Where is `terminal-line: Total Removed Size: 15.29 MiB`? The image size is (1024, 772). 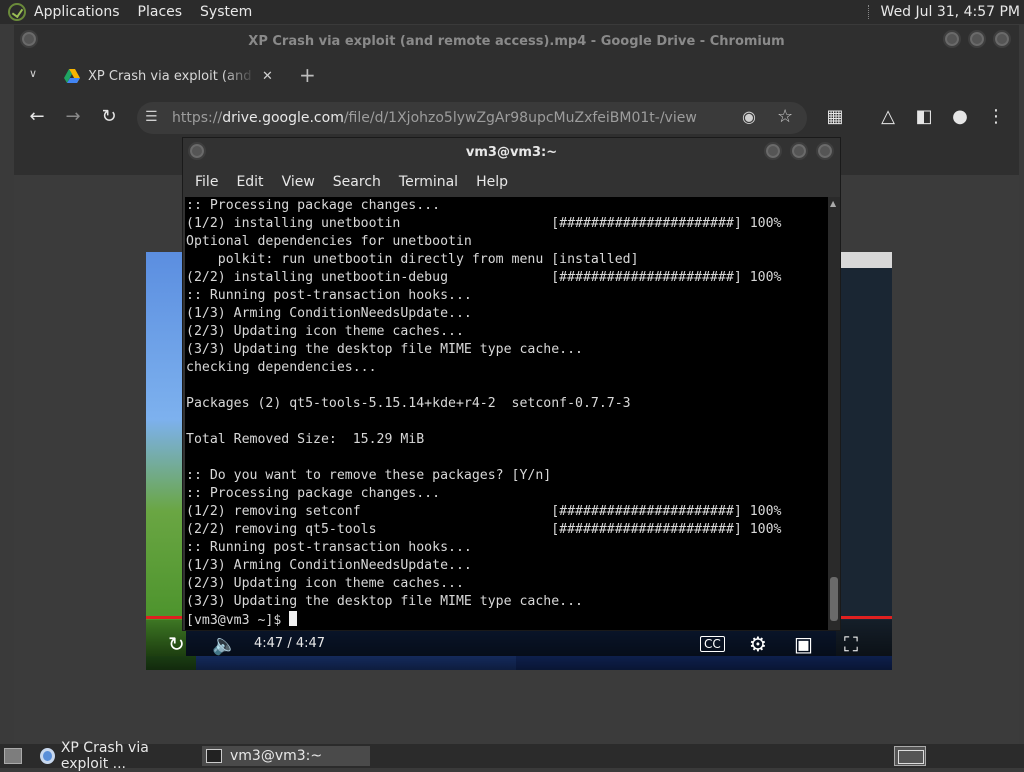 terminal-line: Total Removed Size: 15.29 MiB is located at coordinates (305, 439).